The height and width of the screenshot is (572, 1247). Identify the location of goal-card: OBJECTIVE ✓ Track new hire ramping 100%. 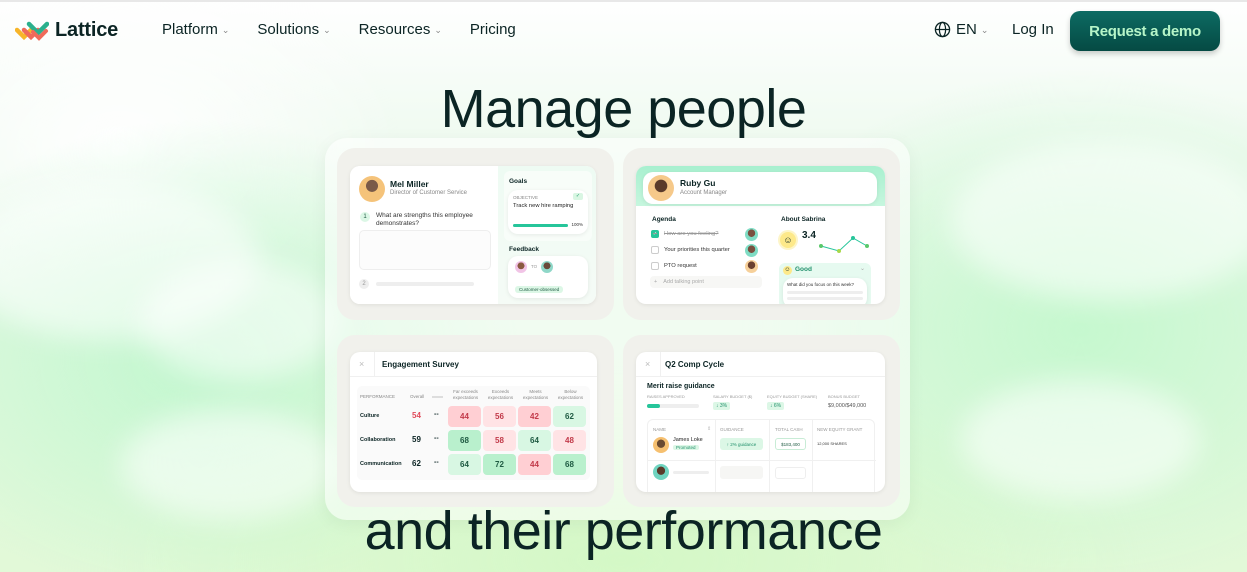
(548, 212).